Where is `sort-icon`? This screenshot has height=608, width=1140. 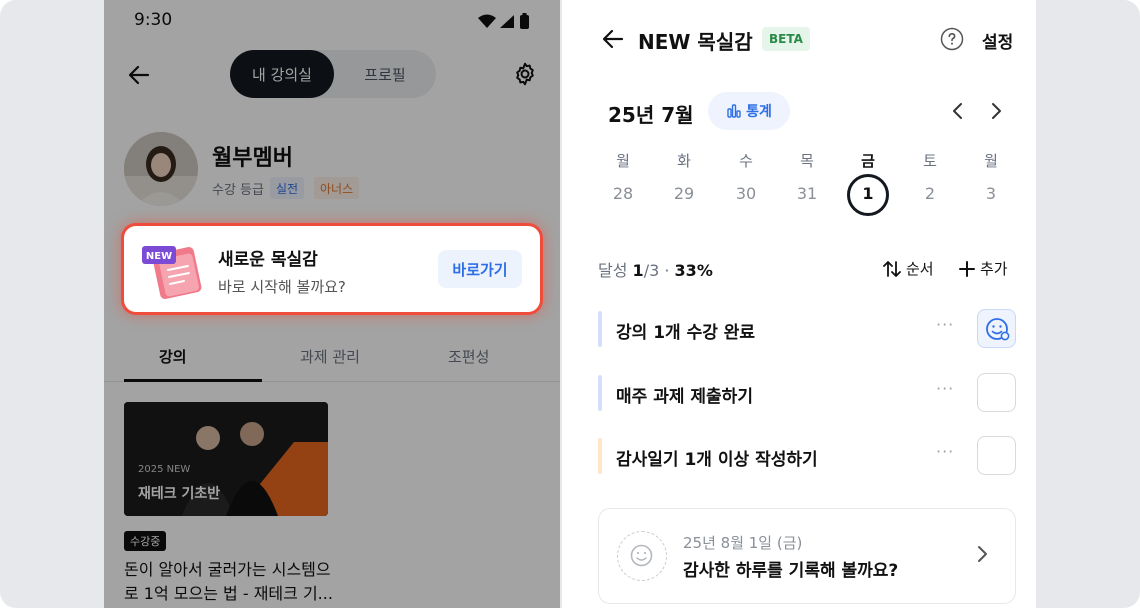 sort-icon is located at coordinates (892, 268).